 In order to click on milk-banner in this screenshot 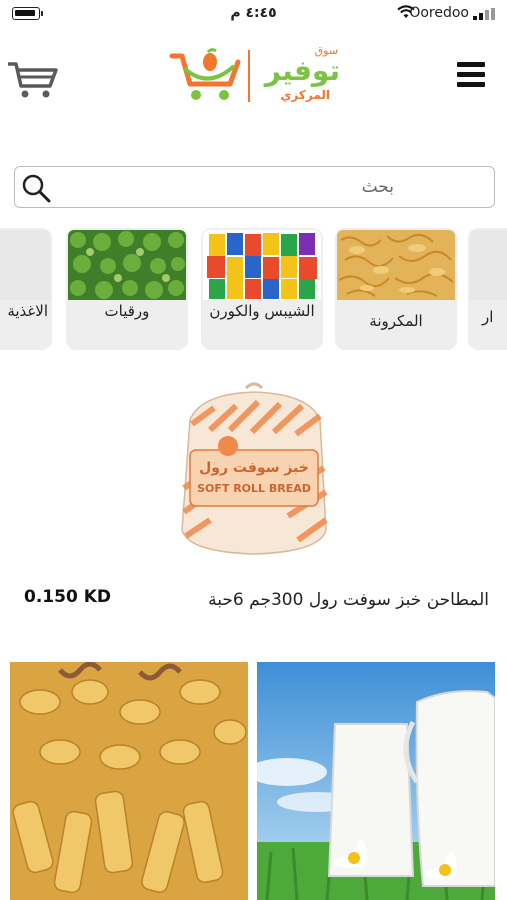, I will do `click(376, 781)`.